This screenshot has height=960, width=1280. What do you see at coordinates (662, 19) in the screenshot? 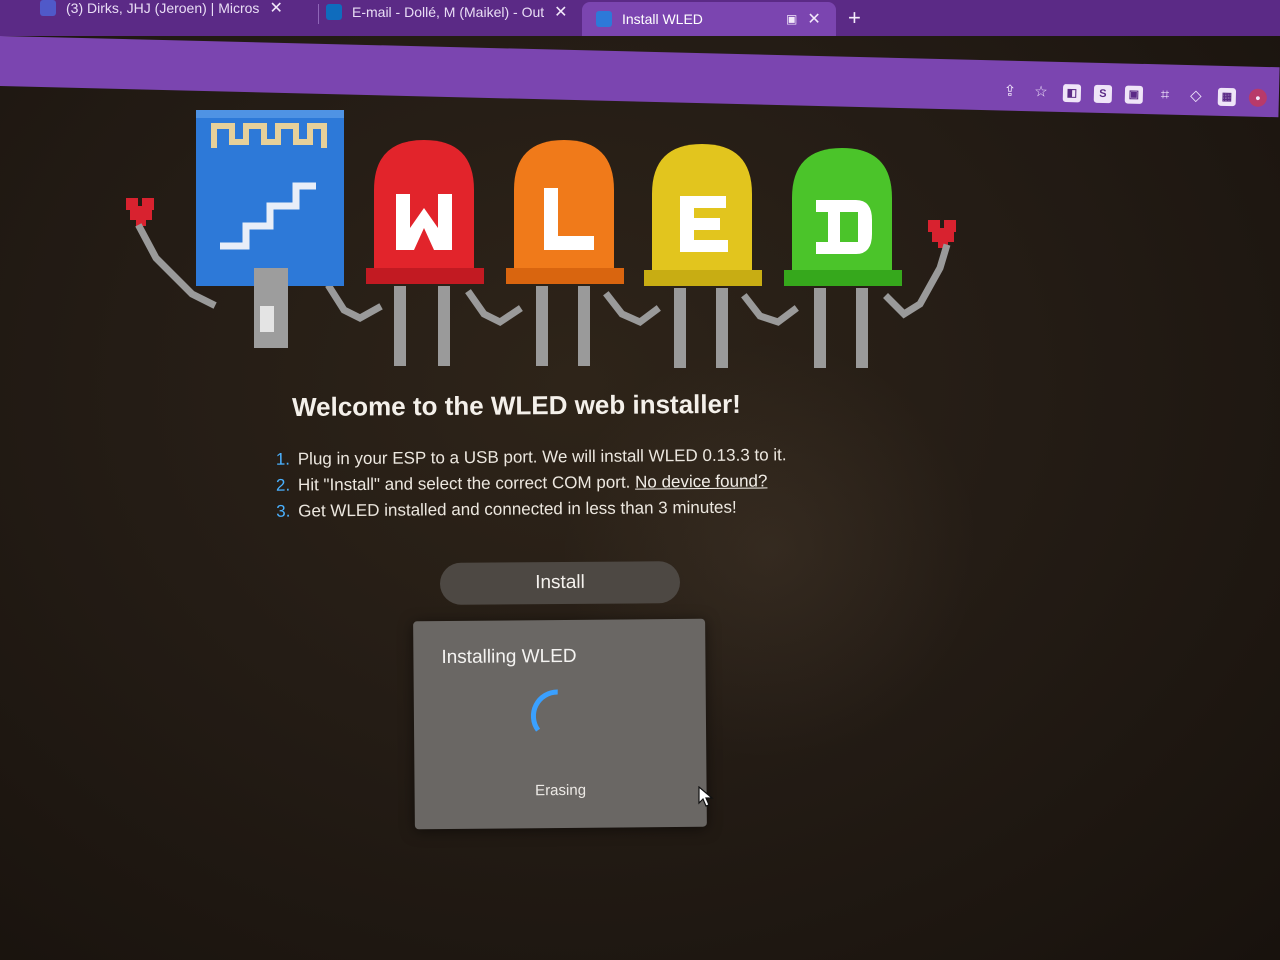
I see `tab-title: Install WLED` at bounding box center [662, 19].